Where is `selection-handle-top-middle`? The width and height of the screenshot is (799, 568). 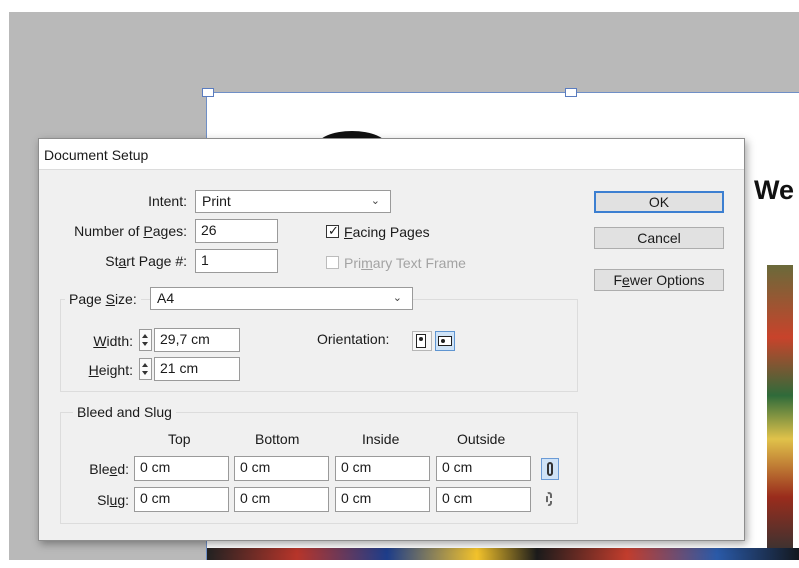
selection-handle-top-middle is located at coordinates (571, 92).